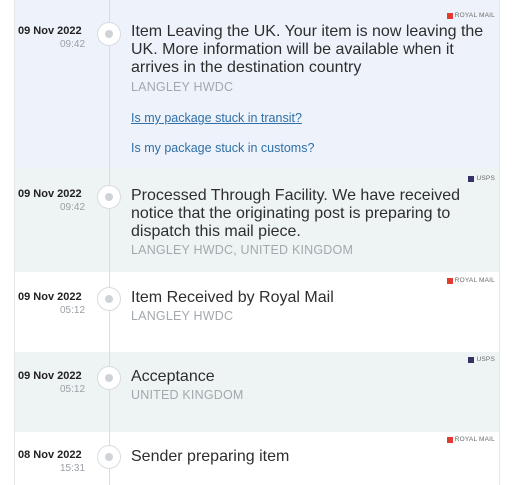 The image size is (512, 485). What do you see at coordinates (109, 242) in the screenshot?
I see `timeline-line` at bounding box center [109, 242].